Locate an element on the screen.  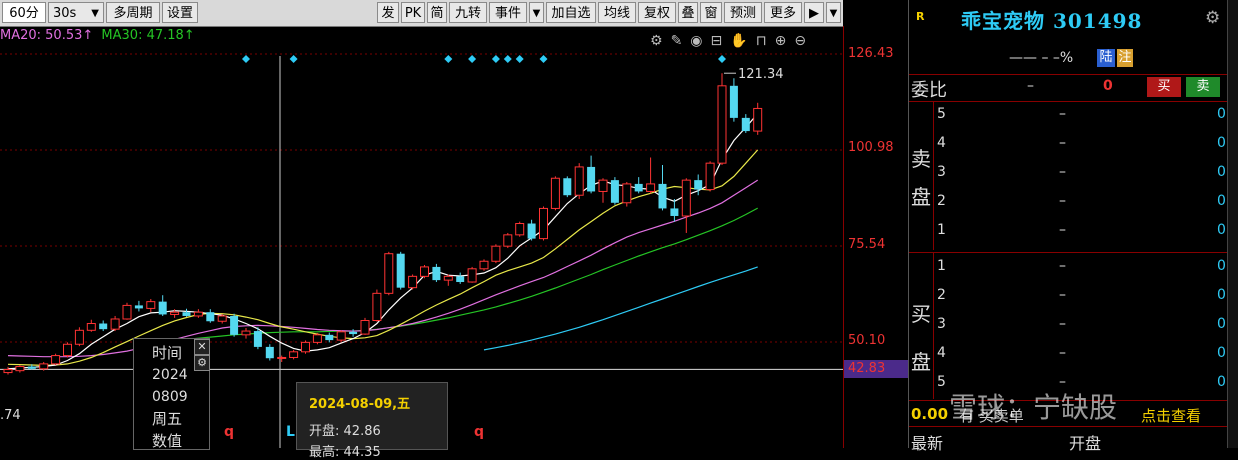
ma30-label: MA30: 47.18↑ is located at coordinates (148, 35).